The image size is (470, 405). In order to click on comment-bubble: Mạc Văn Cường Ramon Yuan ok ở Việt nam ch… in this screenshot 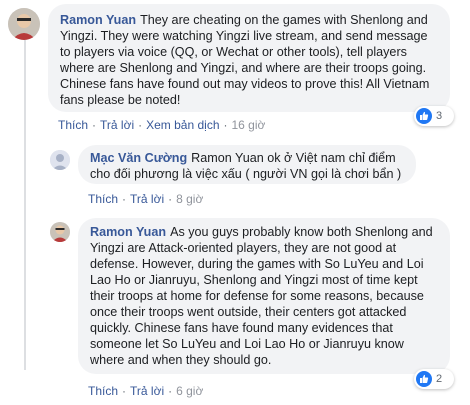, I will do `click(247, 164)`.